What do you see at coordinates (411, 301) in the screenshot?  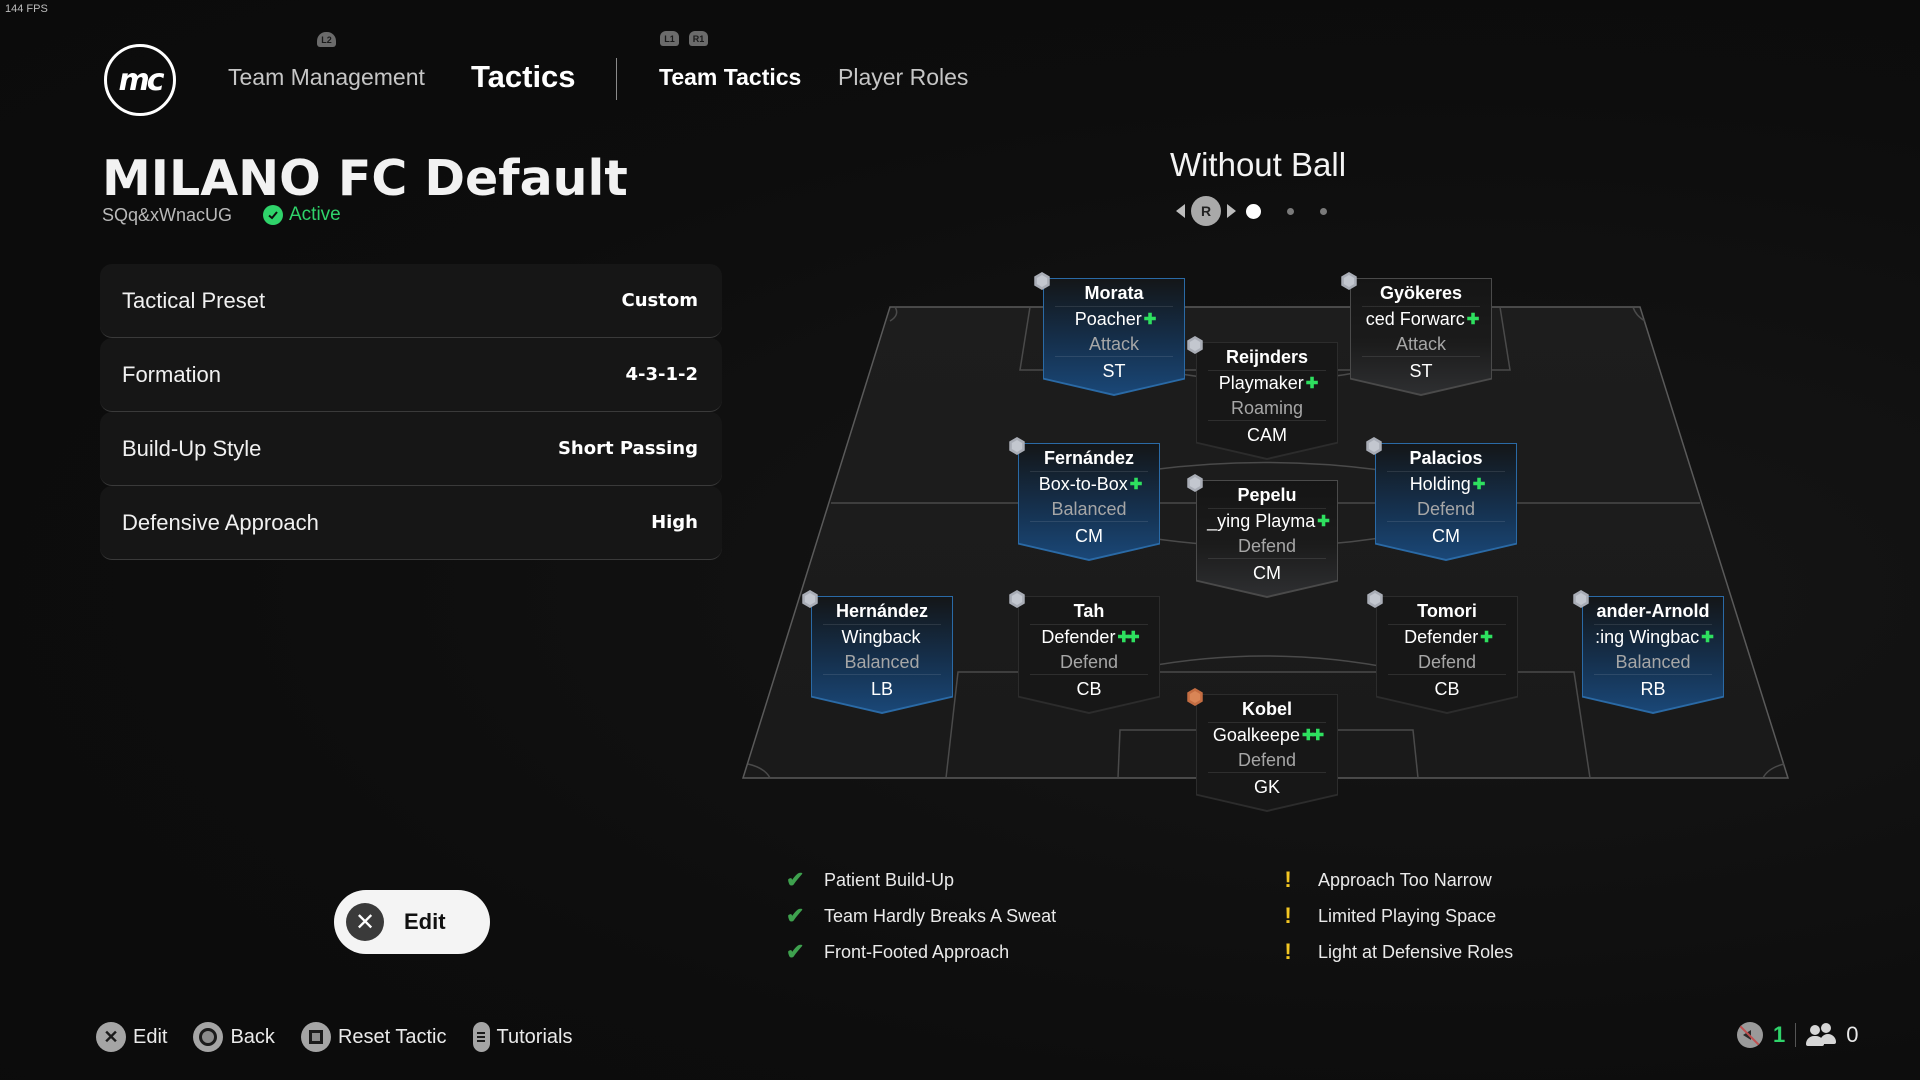 I see `setting-tactical-preset: Tactical Preset Custom` at bounding box center [411, 301].